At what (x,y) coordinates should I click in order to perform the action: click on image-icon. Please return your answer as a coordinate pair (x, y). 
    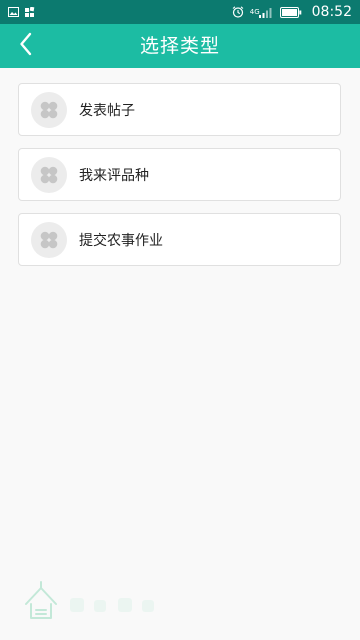
    Looking at the image, I should click on (13, 12).